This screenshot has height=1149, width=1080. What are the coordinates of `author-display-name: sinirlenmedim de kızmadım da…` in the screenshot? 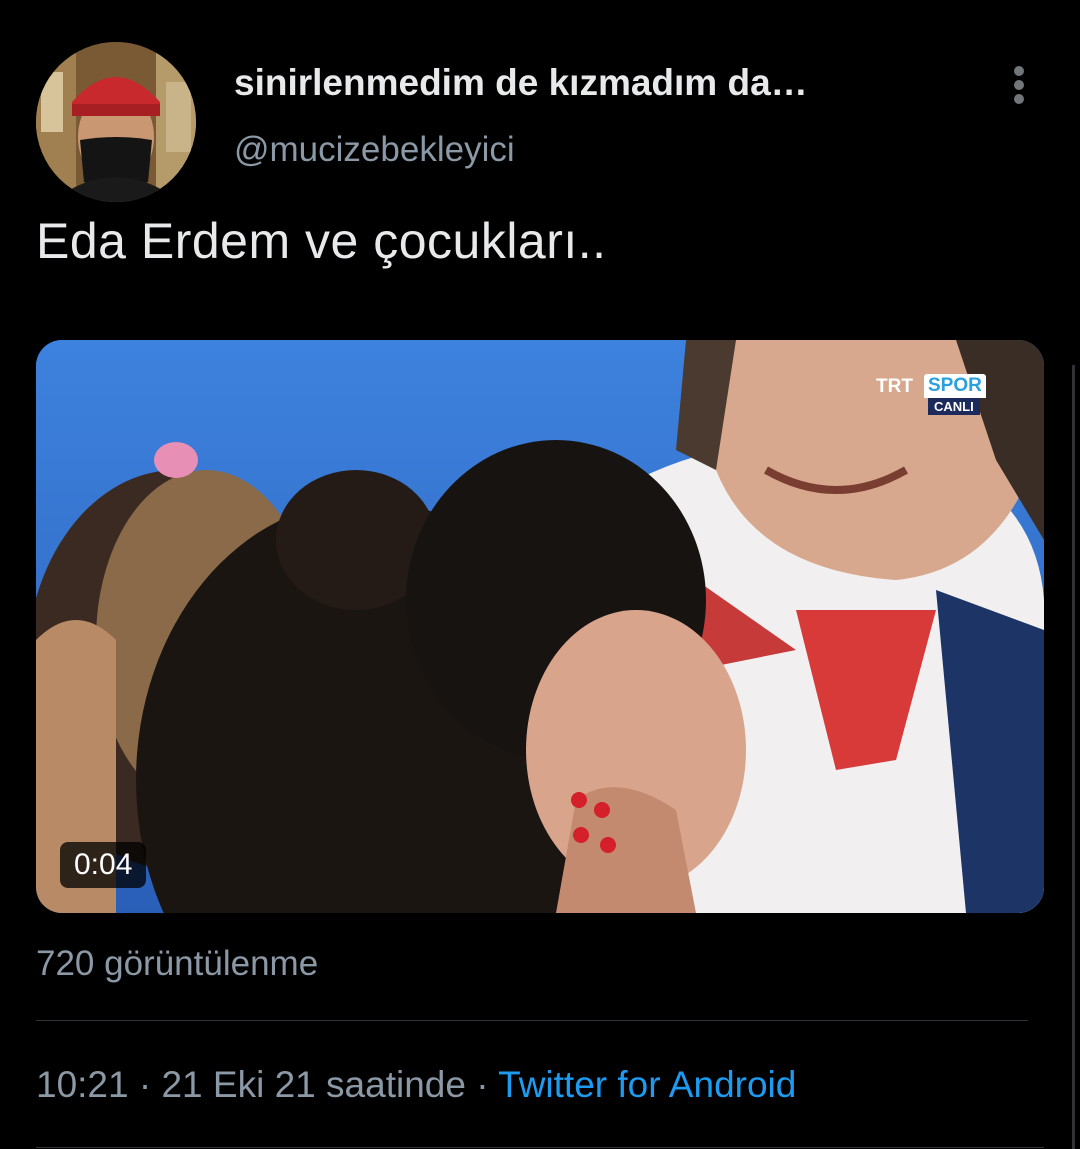 It's located at (521, 83).